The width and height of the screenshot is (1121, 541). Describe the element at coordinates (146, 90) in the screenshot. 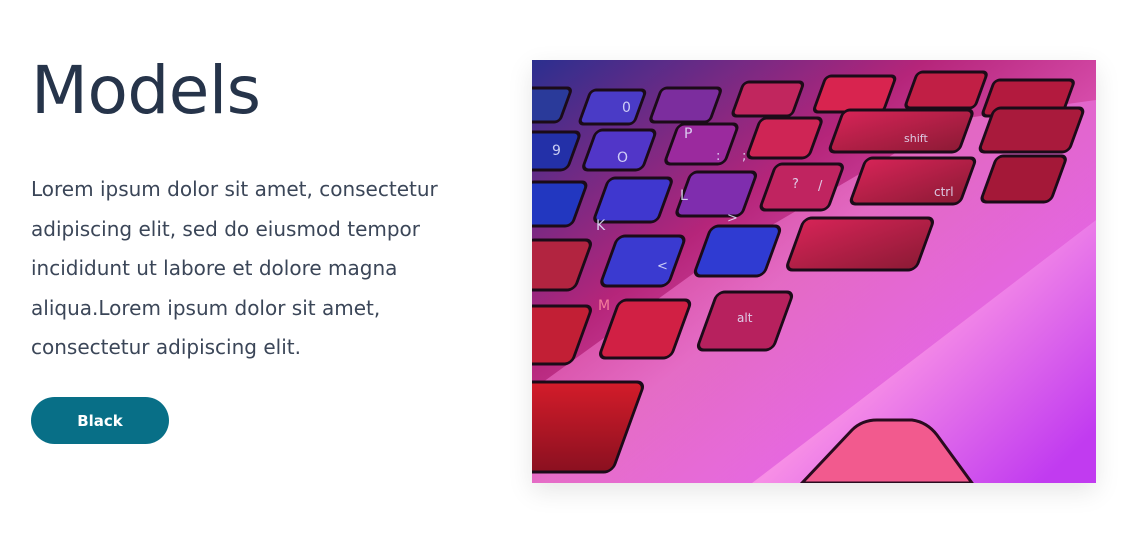

I see `page-title: Models` at that location.